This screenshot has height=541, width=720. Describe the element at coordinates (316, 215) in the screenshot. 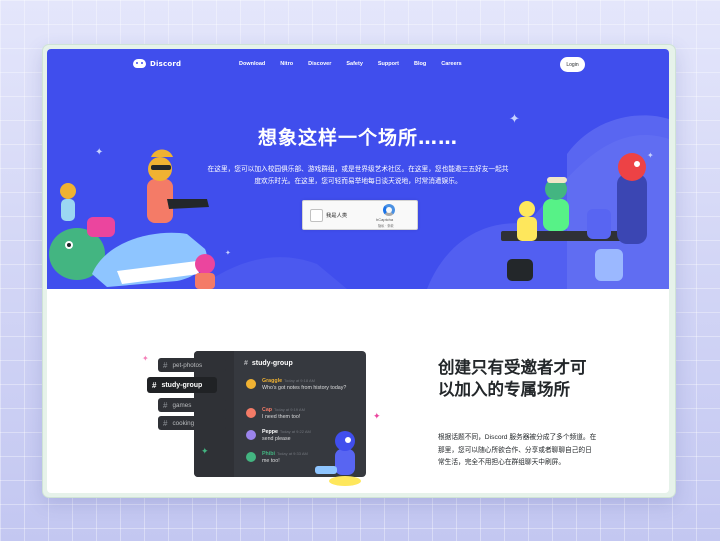

I see `captcha-checkbox` at that location.